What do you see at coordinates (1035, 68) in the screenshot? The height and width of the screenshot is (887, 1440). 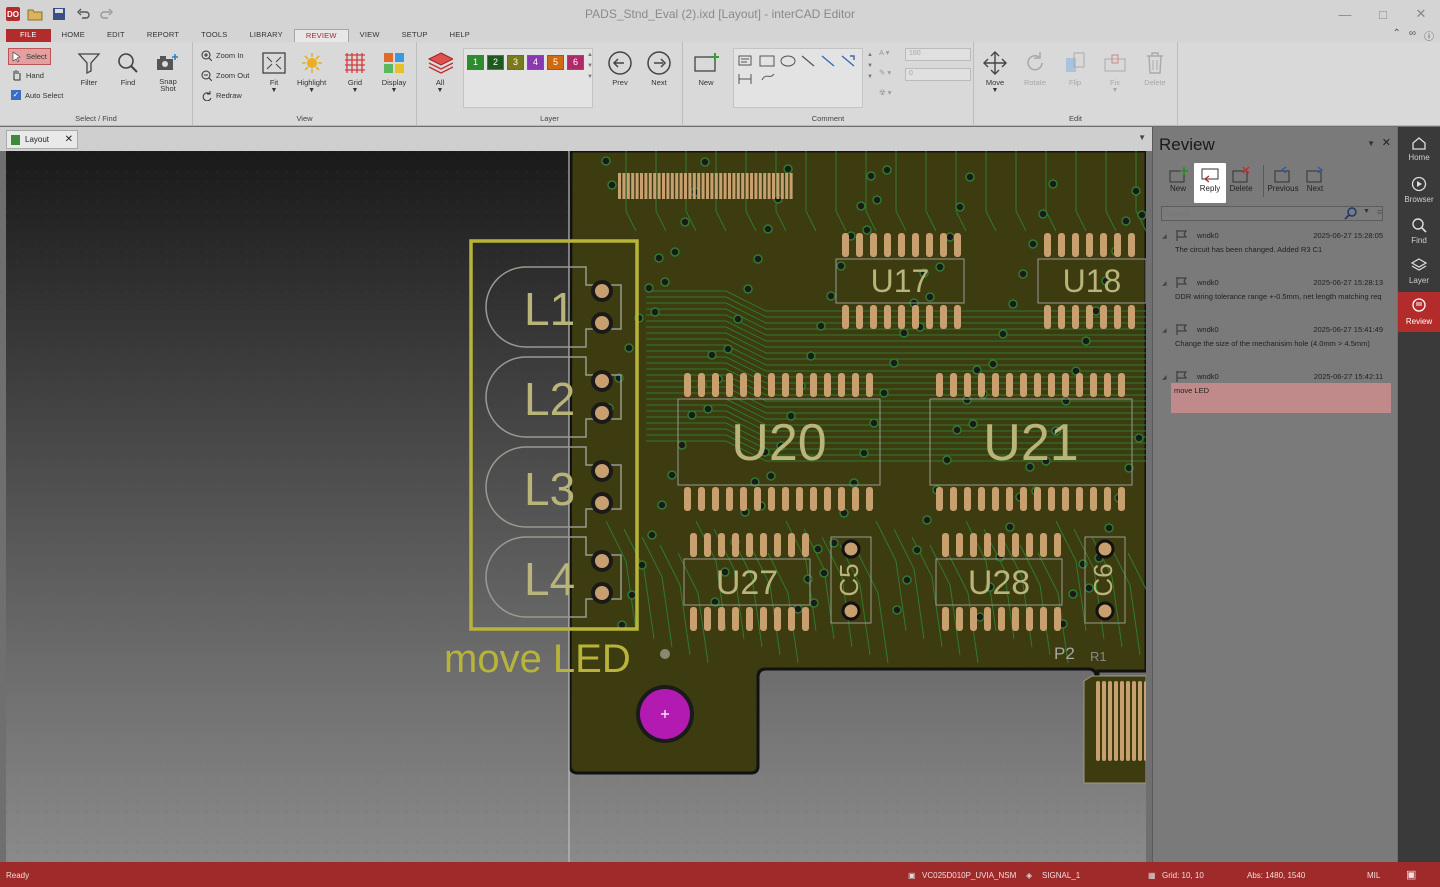 I see `rotate-button: Rotate` at bounding box center [1035, 68].